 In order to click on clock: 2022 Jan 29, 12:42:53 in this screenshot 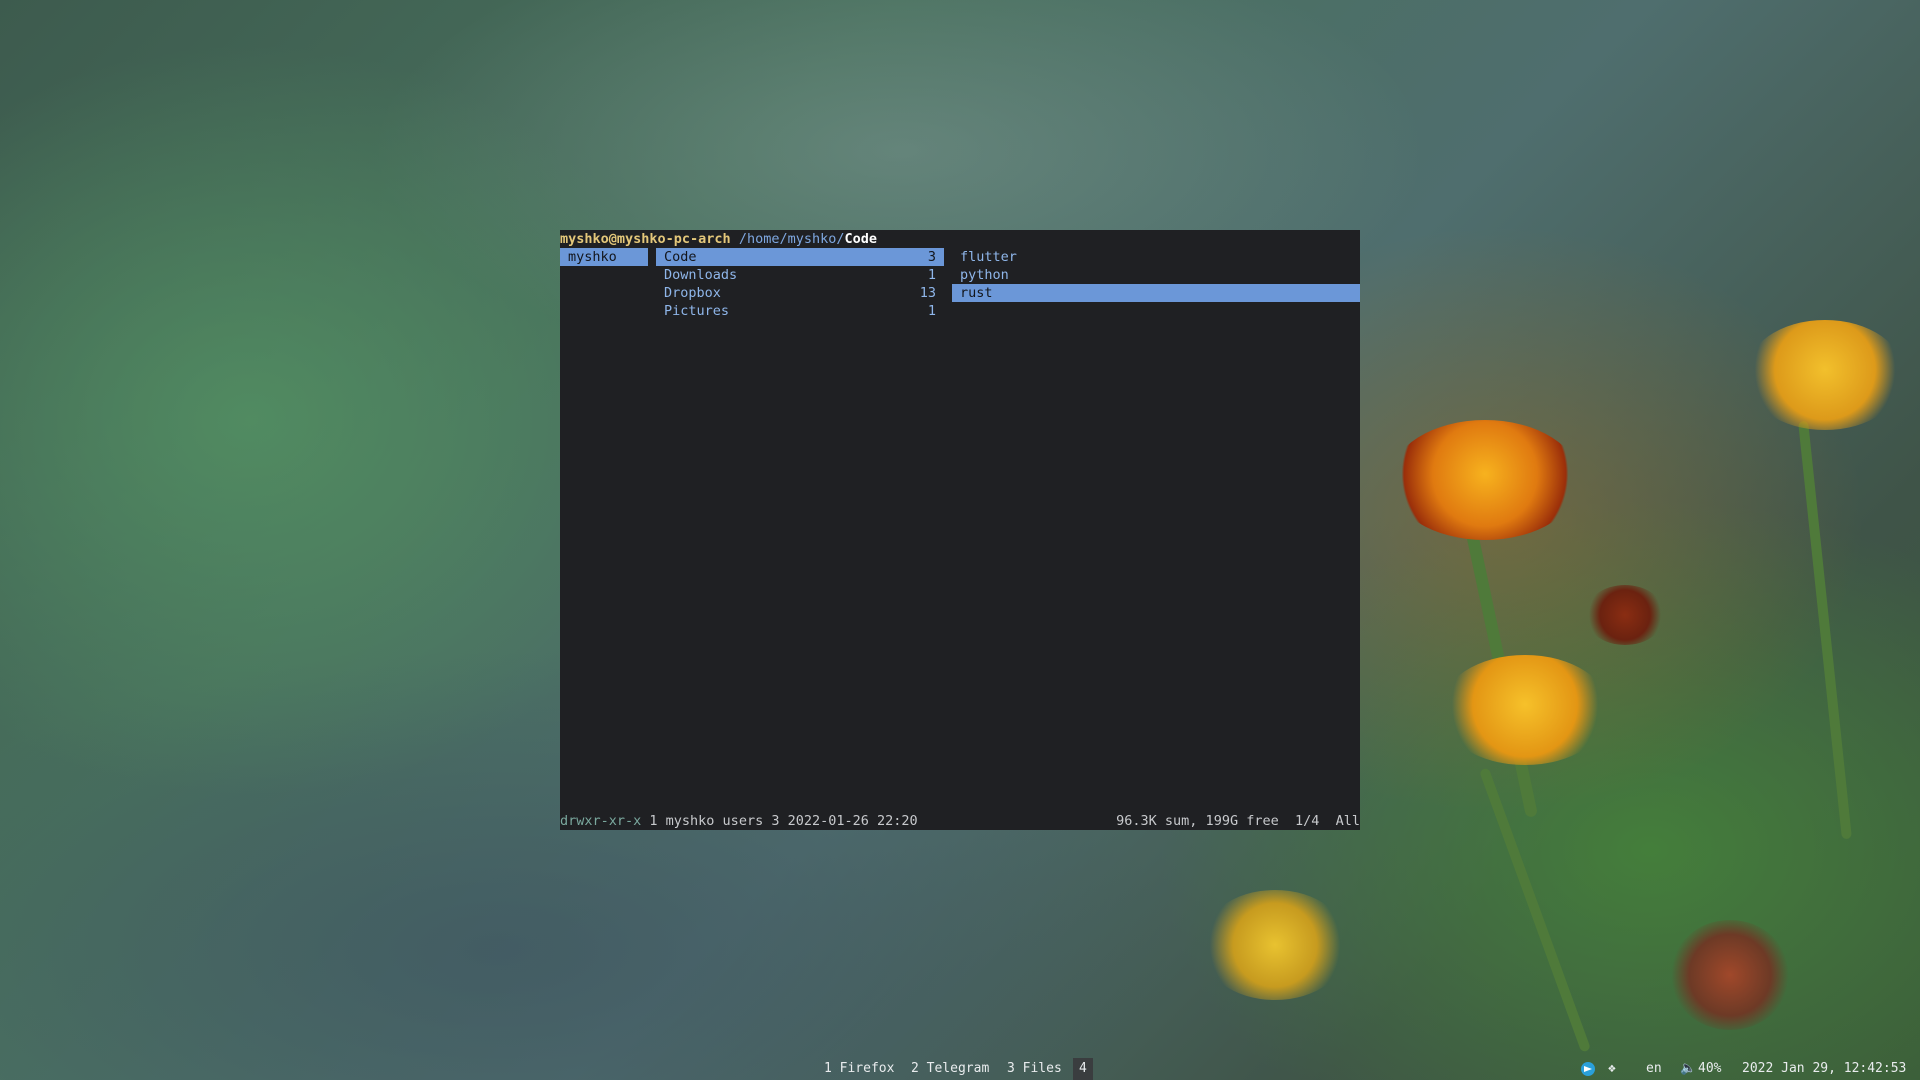, I will do `click(1824, 1068)`.